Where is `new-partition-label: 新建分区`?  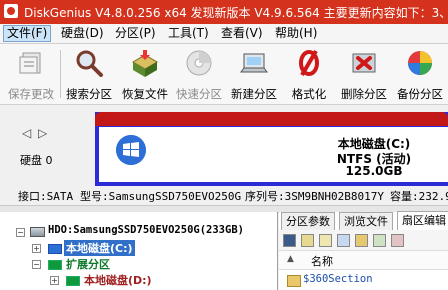 new-partition-label: 新建分区 is located at coordinates (254, 94).